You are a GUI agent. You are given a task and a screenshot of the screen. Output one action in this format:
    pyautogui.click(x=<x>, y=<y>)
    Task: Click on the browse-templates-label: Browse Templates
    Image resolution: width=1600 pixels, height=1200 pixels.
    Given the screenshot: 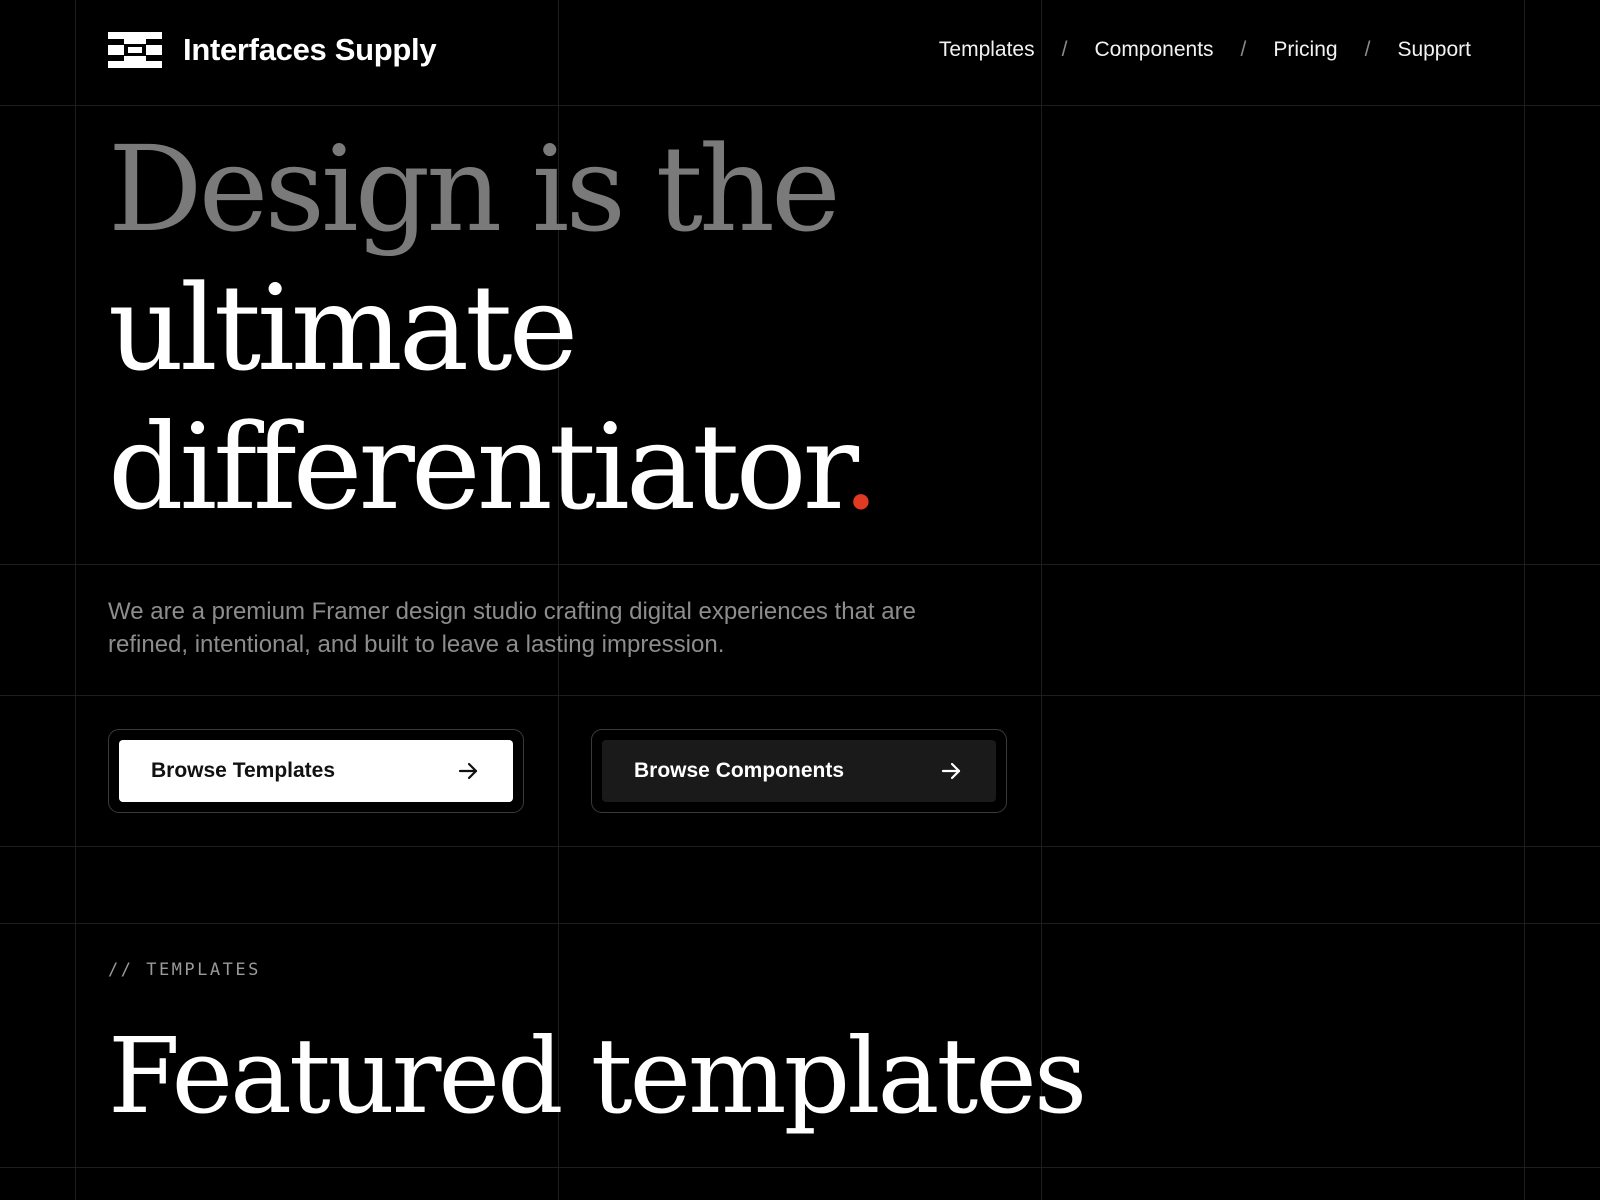 What is the action you would take?
    pyautogui.click(x=243, y=770)
    